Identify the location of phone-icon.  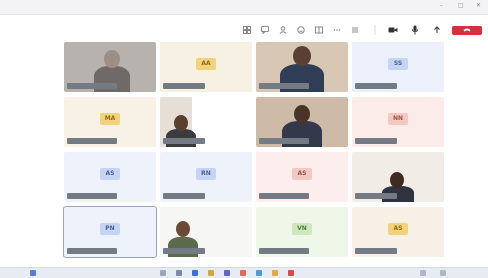
(467, 30).